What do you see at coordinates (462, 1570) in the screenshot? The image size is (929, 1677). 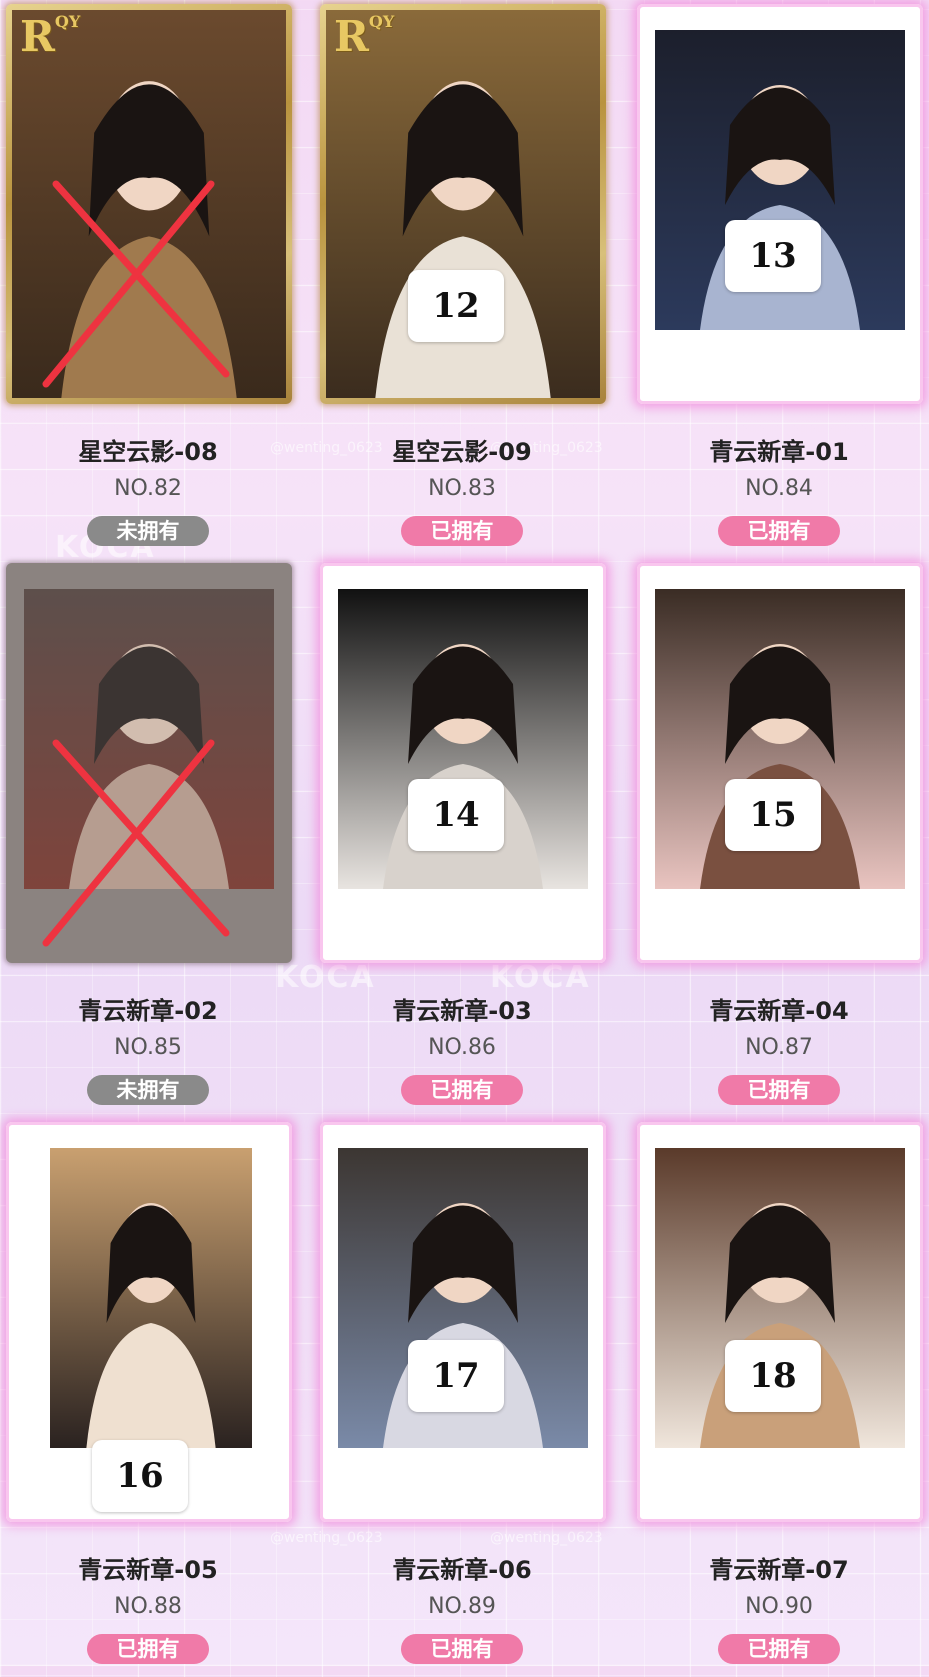 I see `card-name: 青云新章-06` at bounding box center [462, 1570].